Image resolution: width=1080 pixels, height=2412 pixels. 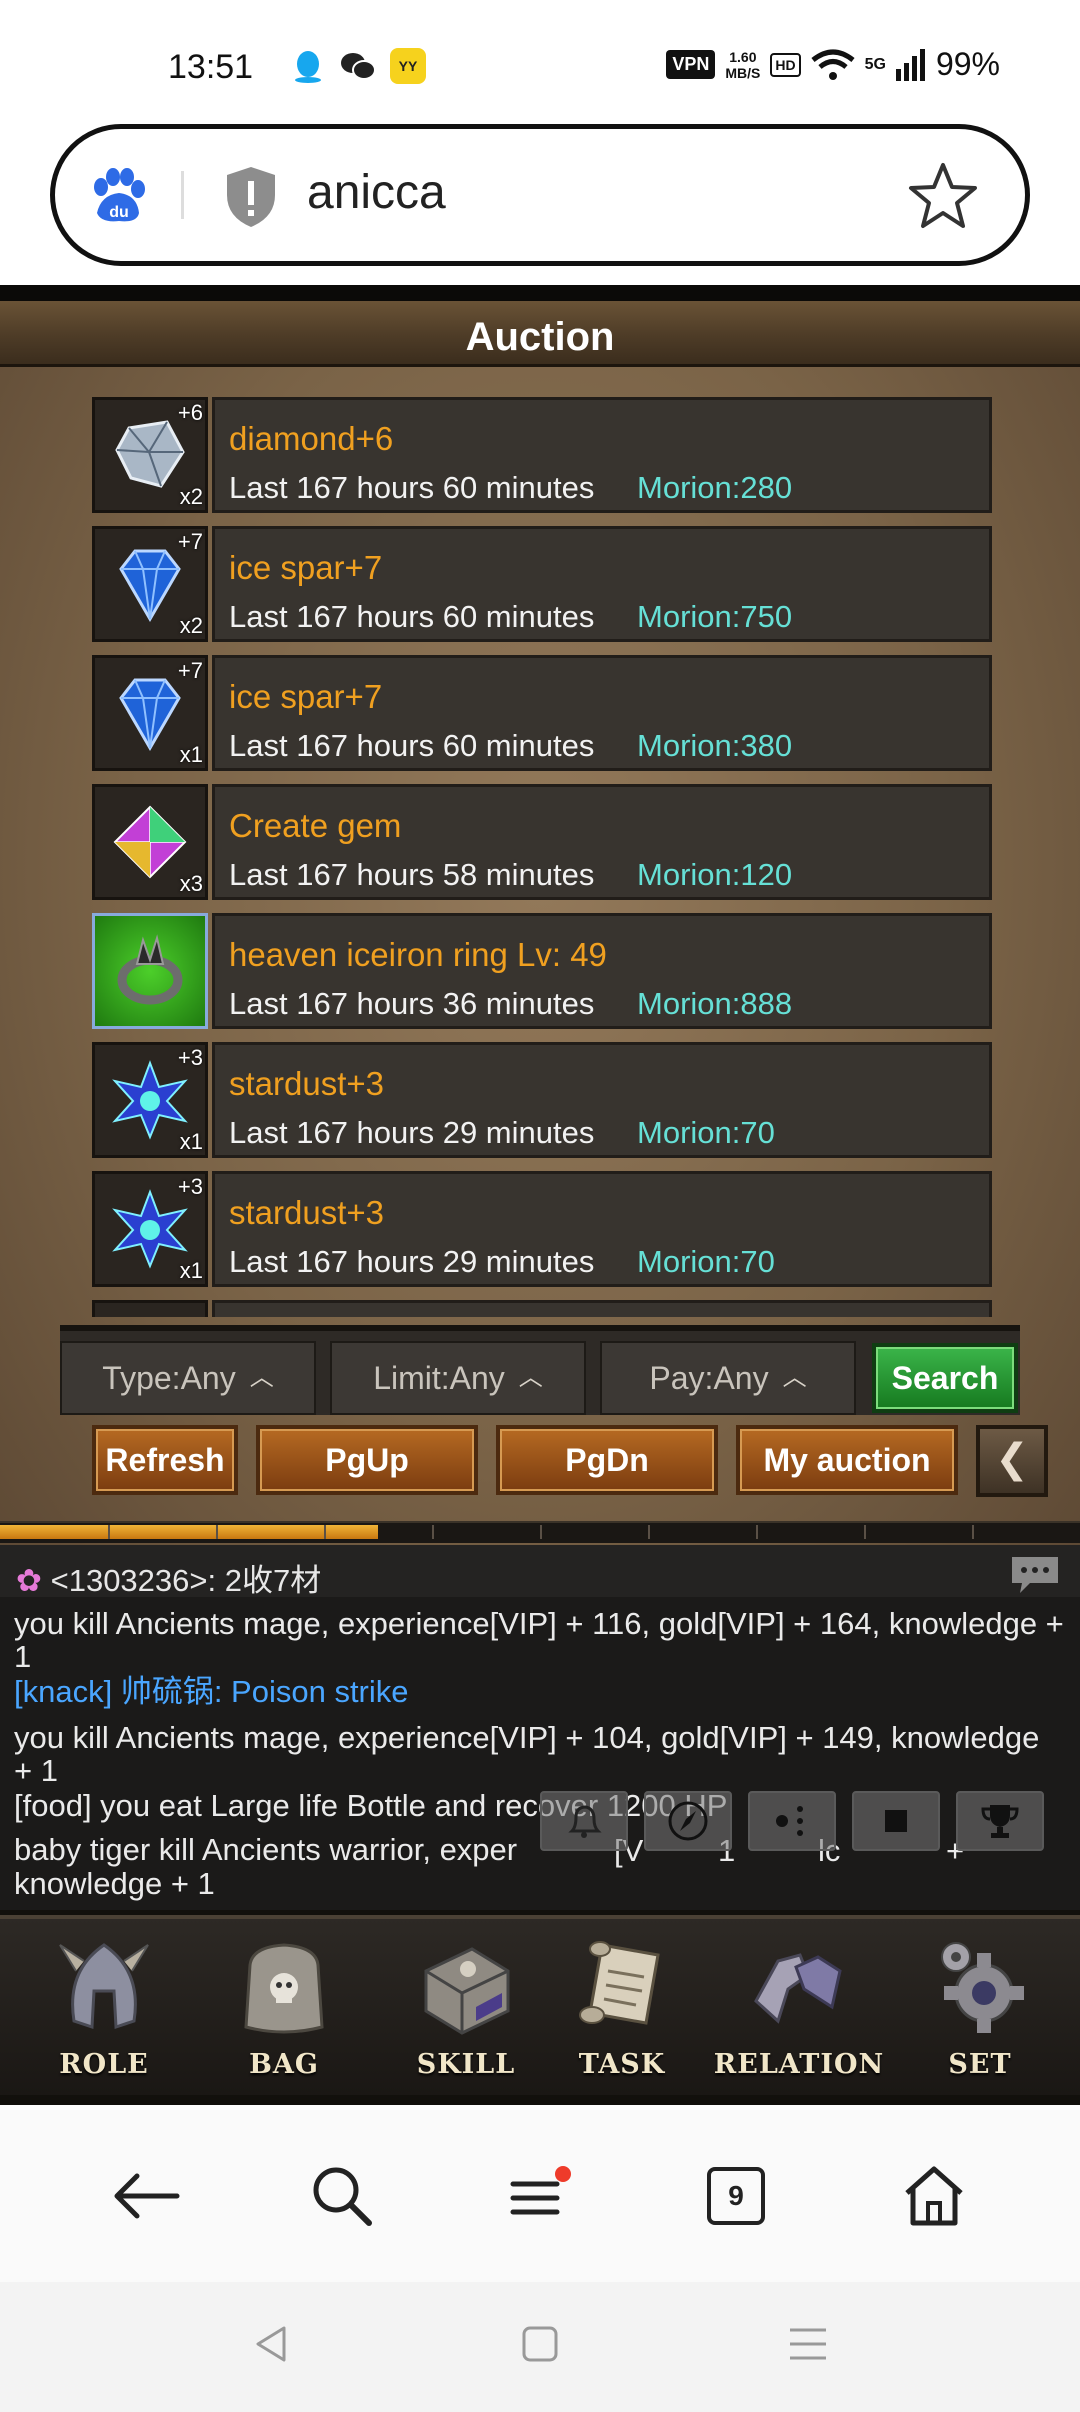 What do you see at coordinates (311, 438) in the screenshot?
I see `item-name: diamond+6` at bounding box center [311, 438].